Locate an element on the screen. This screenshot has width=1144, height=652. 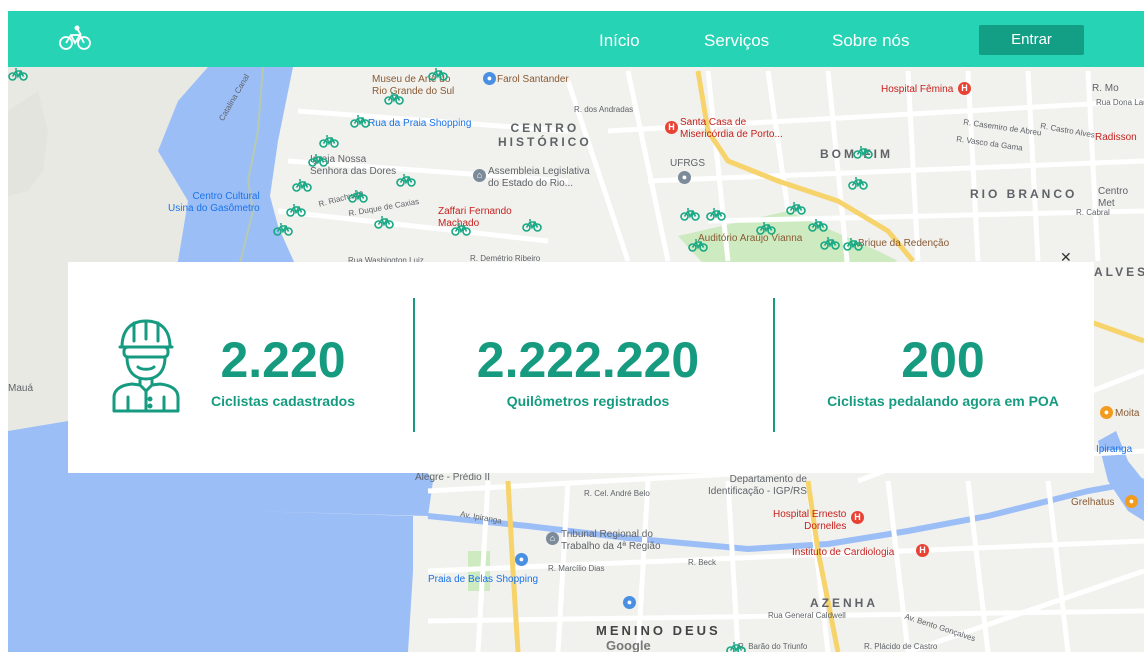
map-label-auditorio: Auditório Araújo Vianna is located at coordinates (750, 238).